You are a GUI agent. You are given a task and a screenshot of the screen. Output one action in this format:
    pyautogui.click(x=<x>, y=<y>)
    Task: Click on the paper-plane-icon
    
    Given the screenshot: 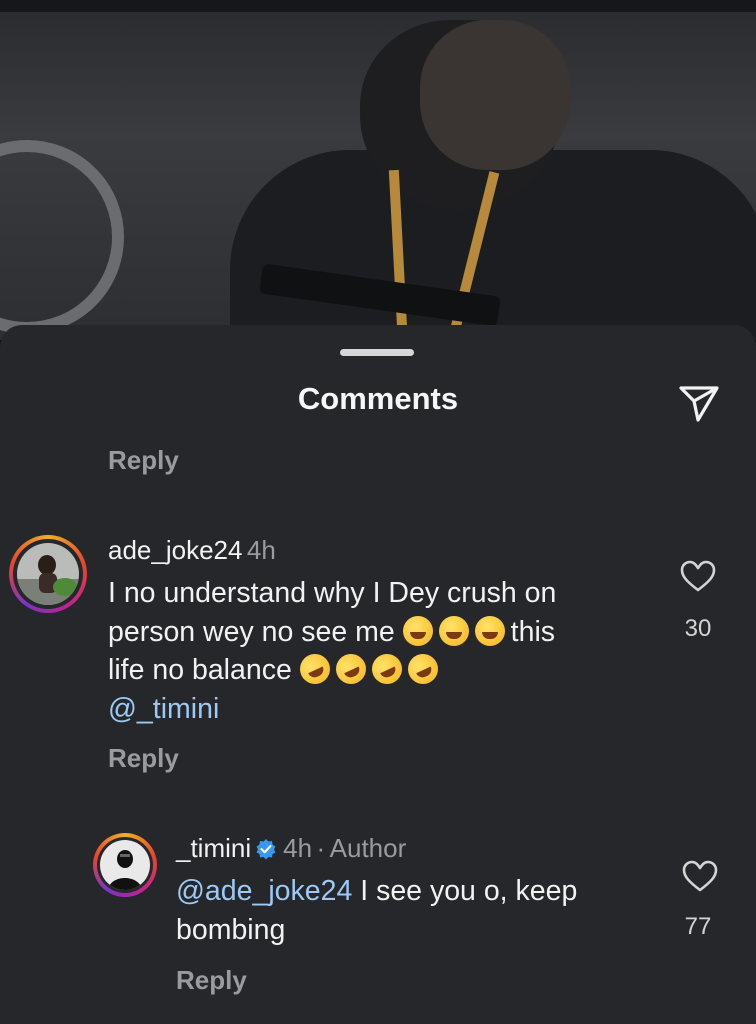 What is the action you would take?
    pyautogui.click(x=699, y=404)
    